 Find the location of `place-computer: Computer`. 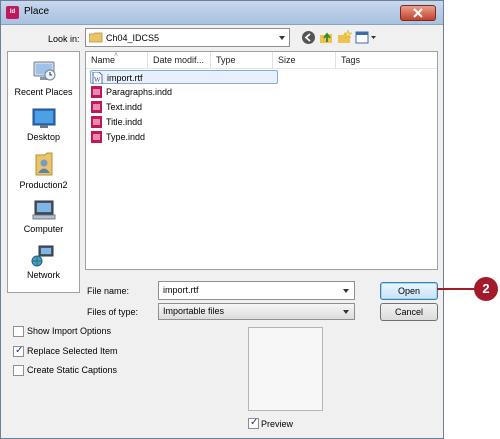

place-computer: Computer is located at coordinates (43, 216).